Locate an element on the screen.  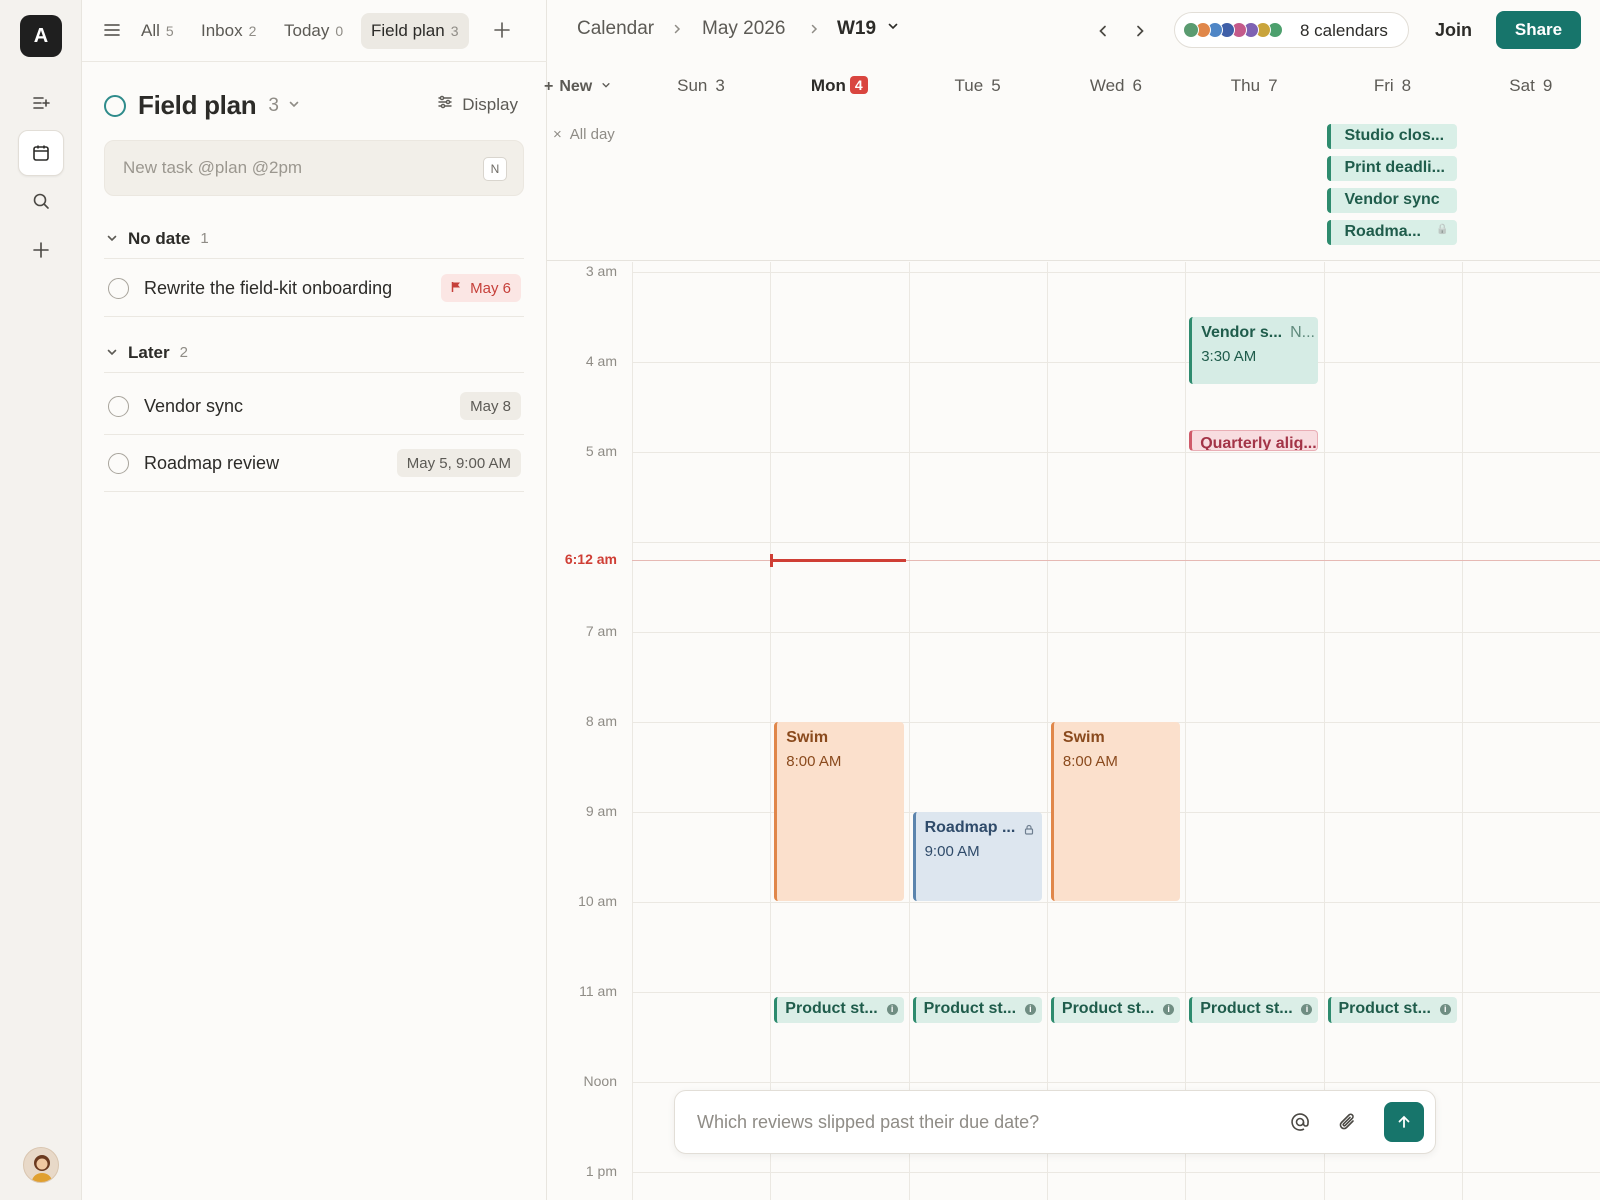
group-header-later: Later 2 is located at coordinates (314, 353).